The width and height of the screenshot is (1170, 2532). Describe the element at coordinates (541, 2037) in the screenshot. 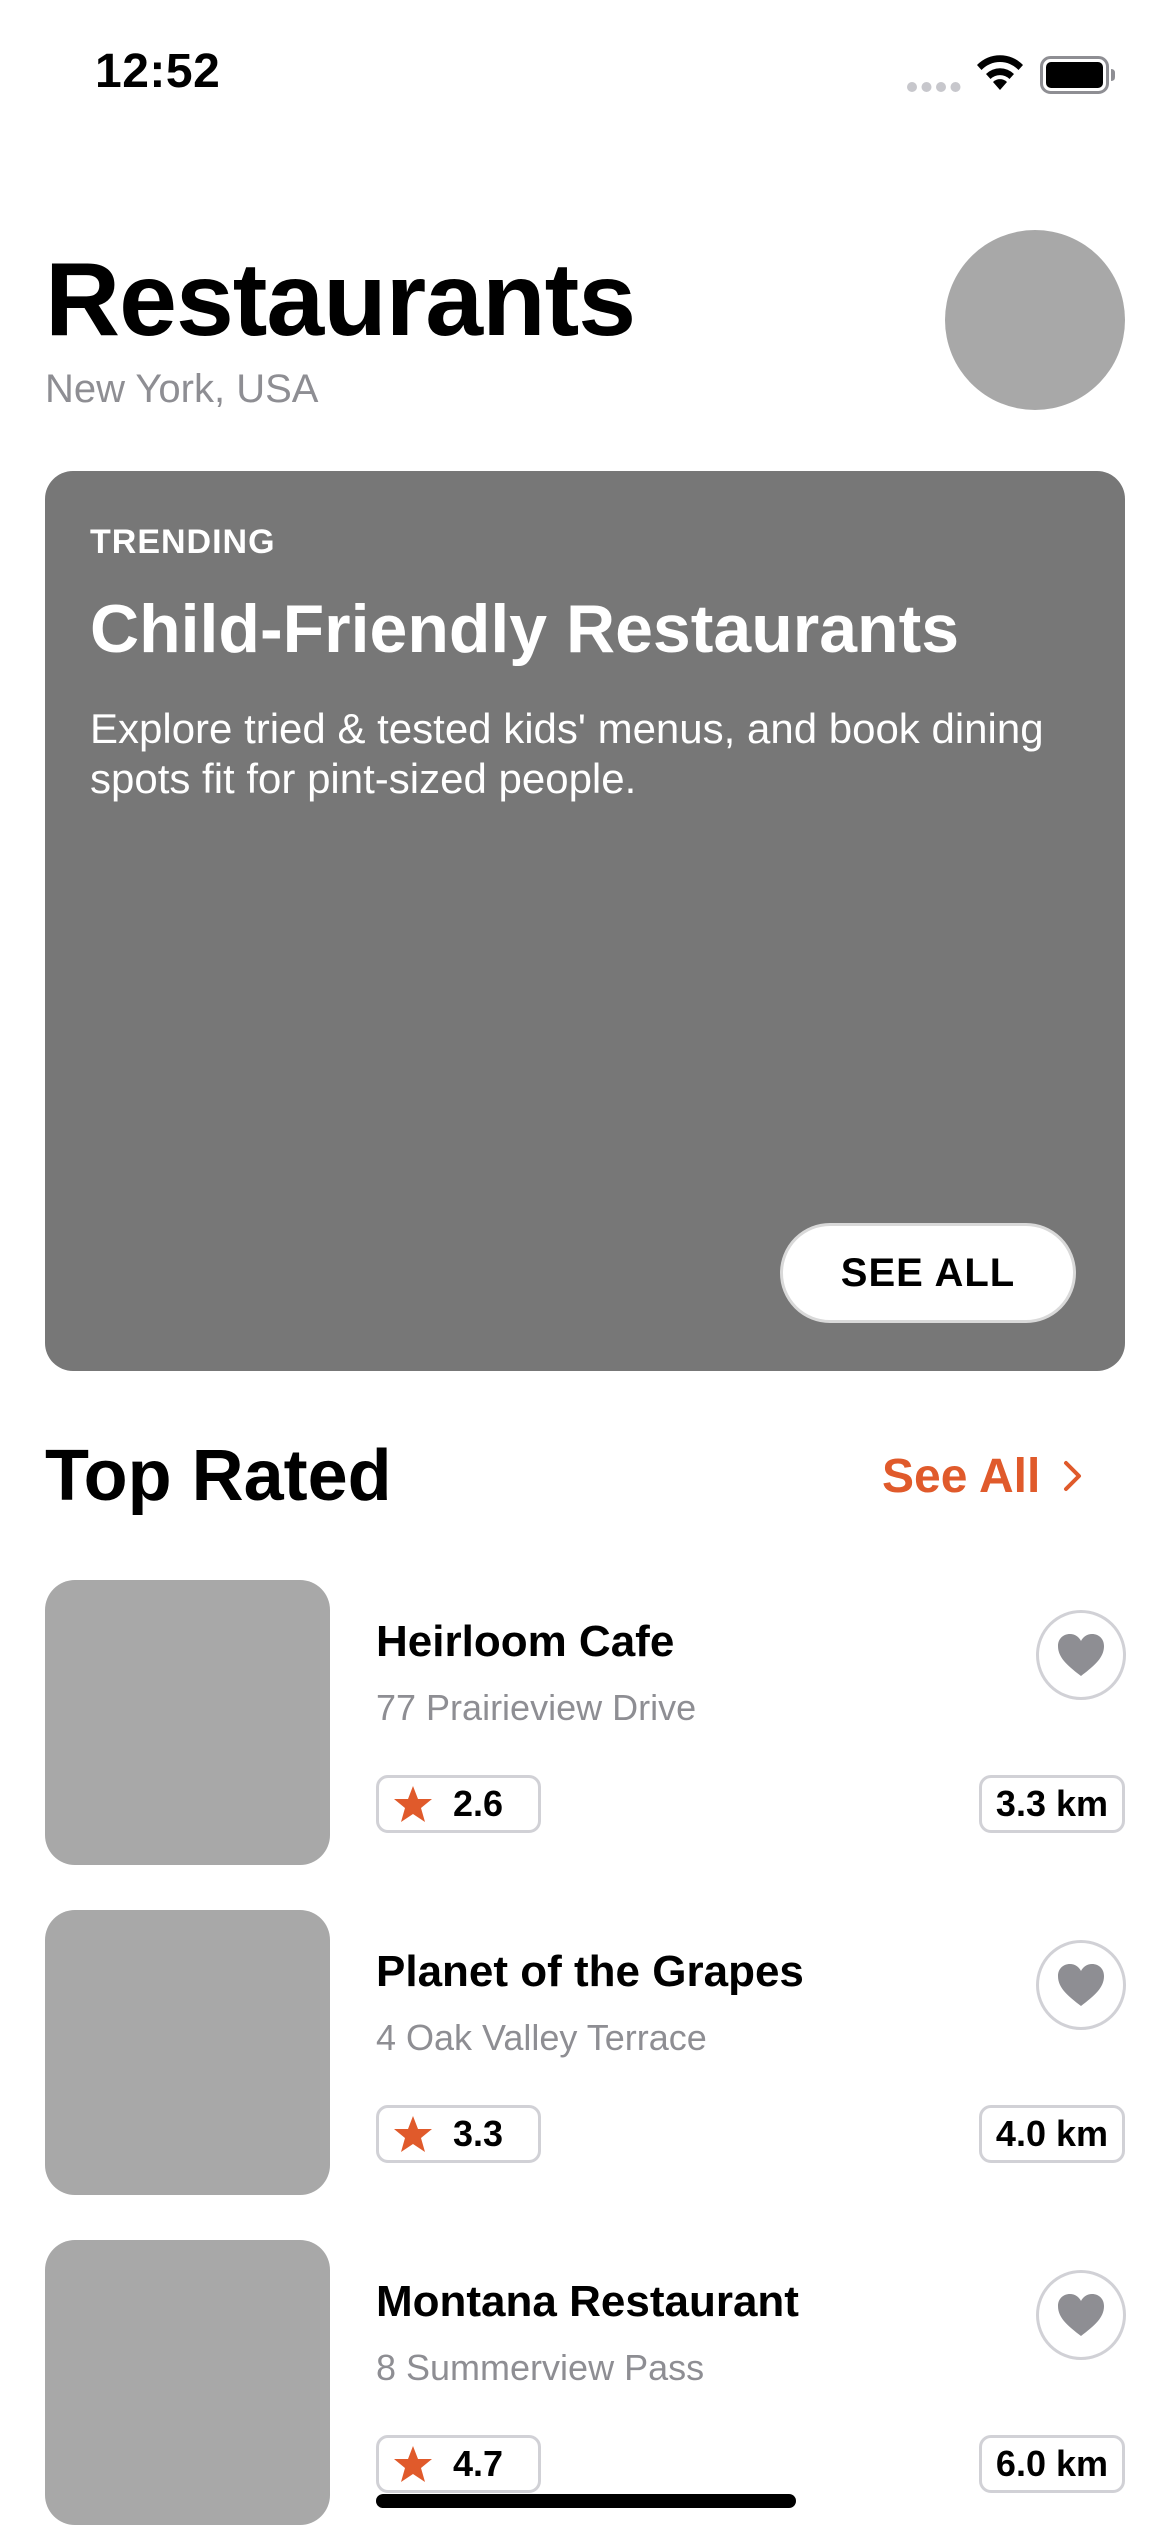

I see `restaurant-address: 4 Oak Valley Terrace` at that location.